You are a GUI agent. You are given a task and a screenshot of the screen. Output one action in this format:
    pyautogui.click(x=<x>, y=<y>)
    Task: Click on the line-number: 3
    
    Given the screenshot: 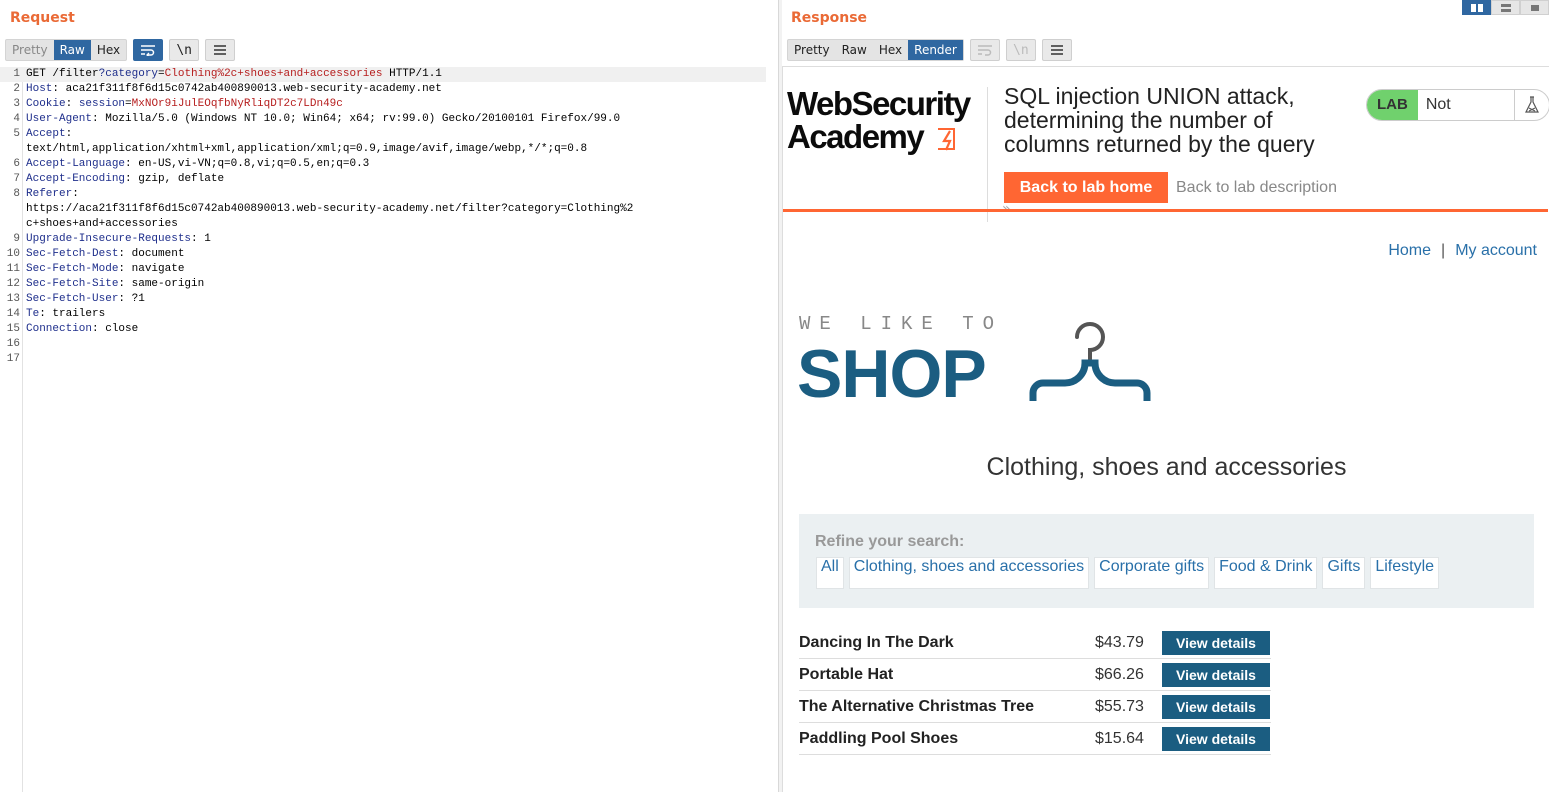 What is the action you would take?
    pyautogui.click(x=16, y=104)
    